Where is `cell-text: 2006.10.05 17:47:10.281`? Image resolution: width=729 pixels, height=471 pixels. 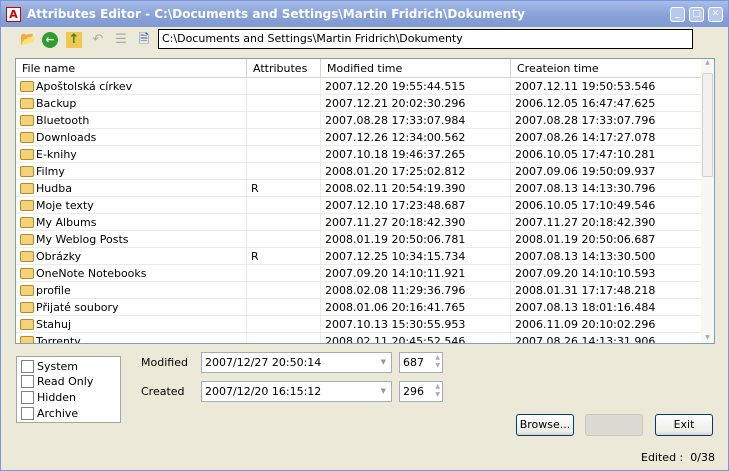
cell-text: 2006.10.05 17:47:10.281 is located at coordinates (585, 154).